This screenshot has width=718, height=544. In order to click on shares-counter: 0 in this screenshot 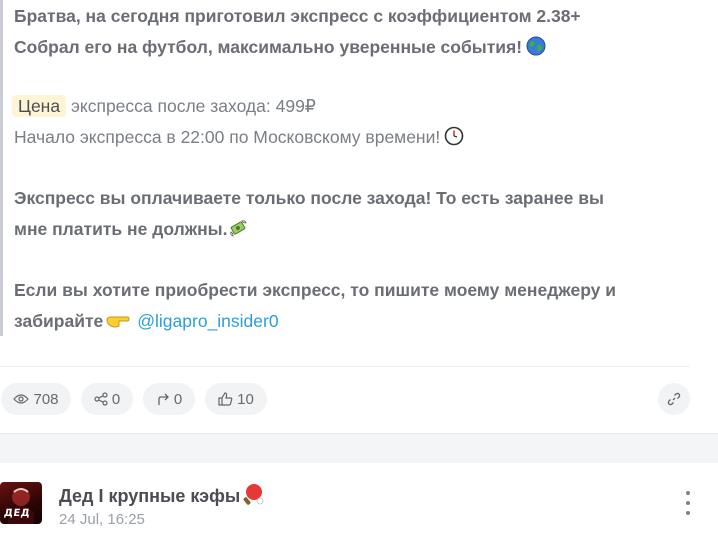, I will do `click(107, 399)`.